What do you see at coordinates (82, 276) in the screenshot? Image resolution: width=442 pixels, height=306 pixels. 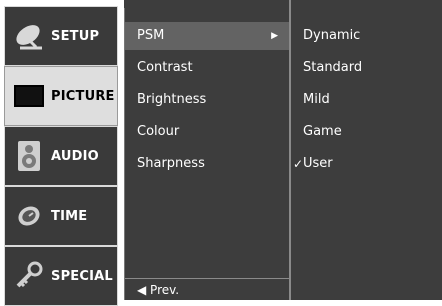 I see `nav-label-special: SPECIAL` at bounding box center [82, 276].